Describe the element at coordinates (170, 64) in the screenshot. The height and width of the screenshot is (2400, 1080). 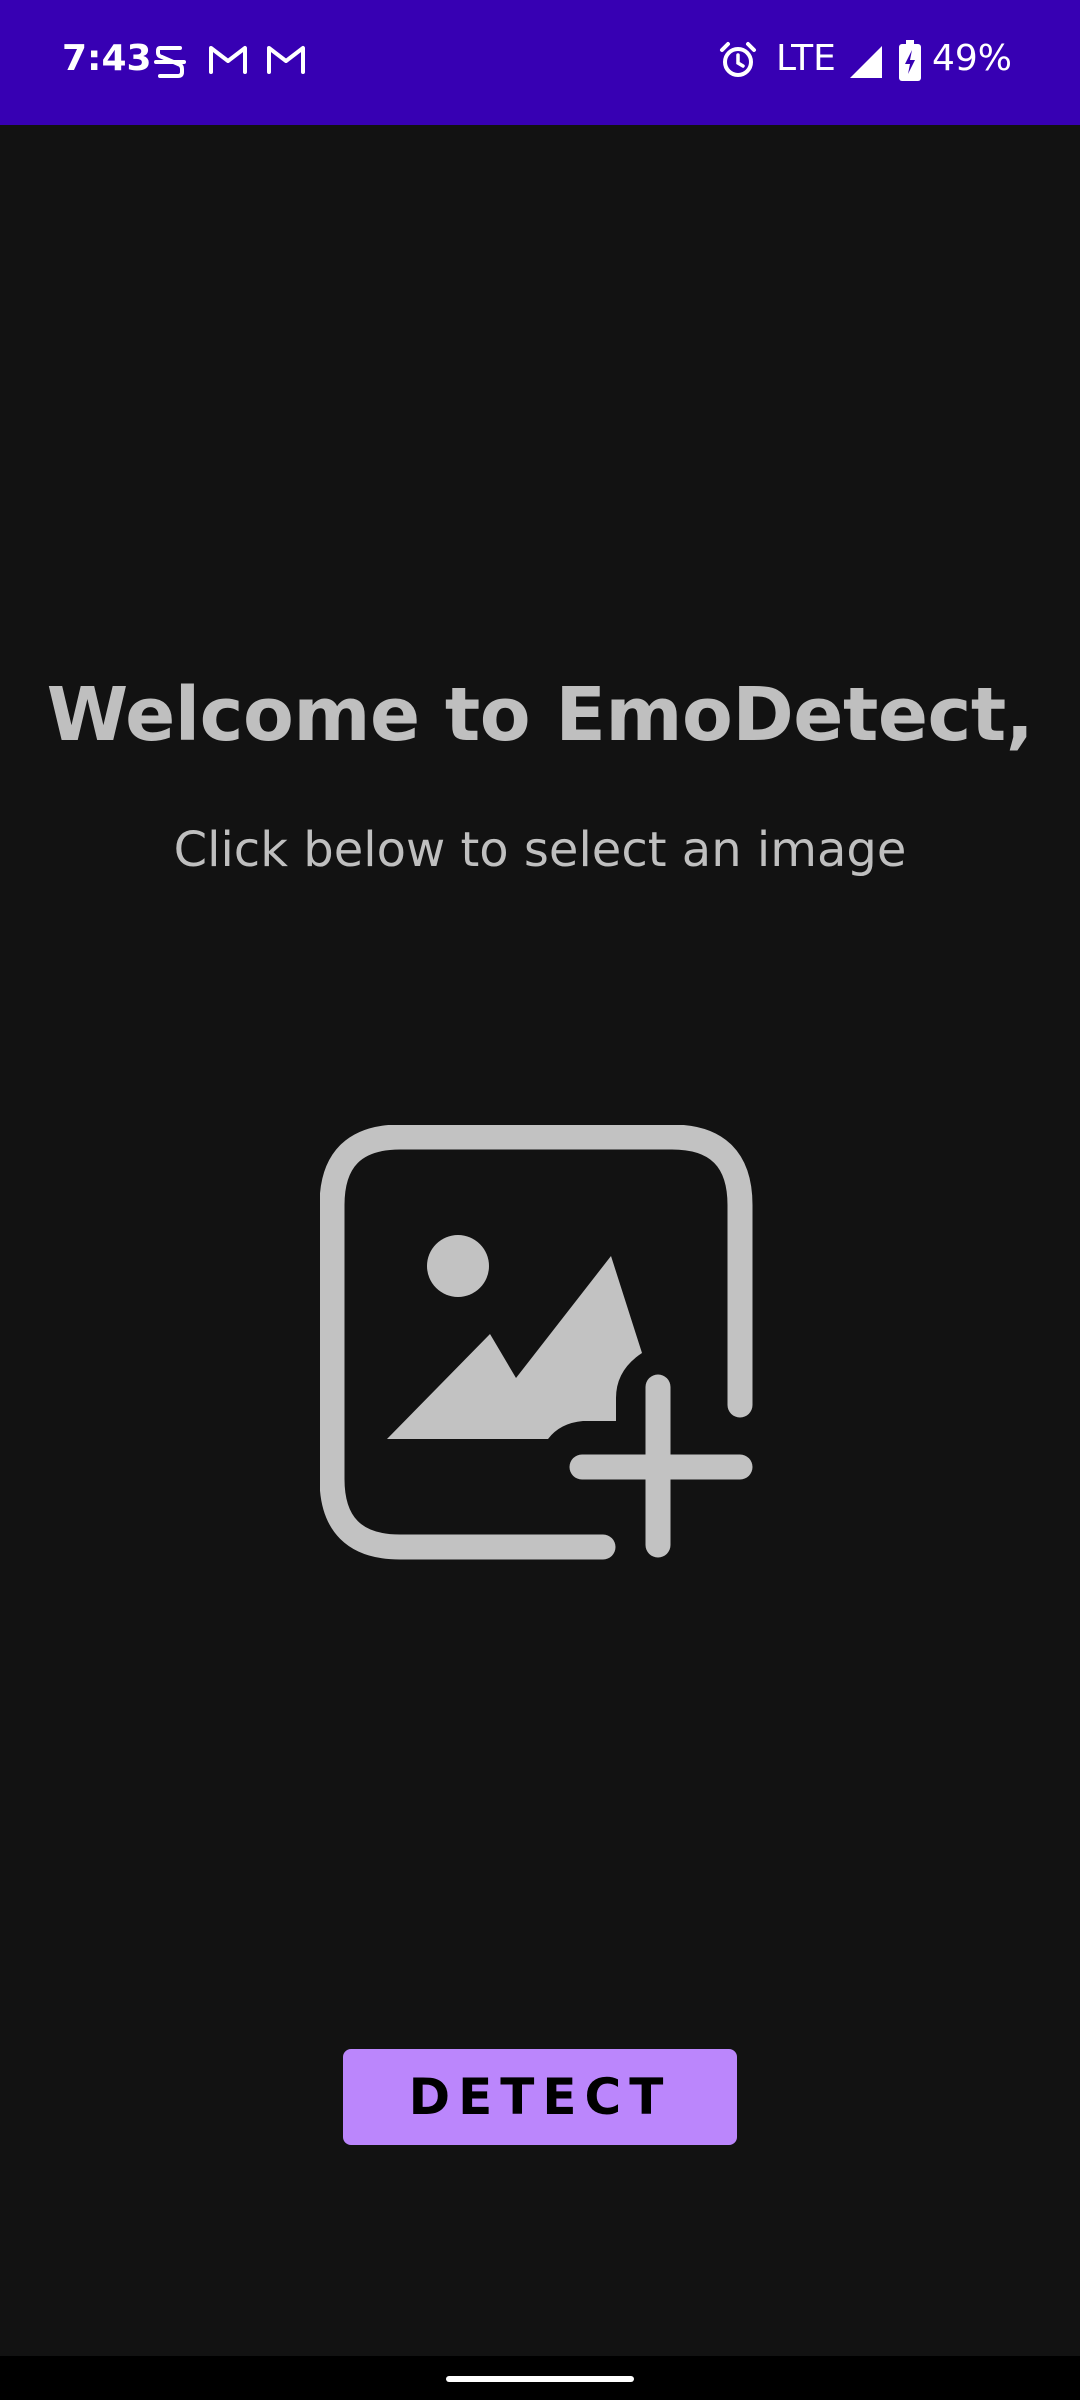
I see `s-notification-icon` at that location.